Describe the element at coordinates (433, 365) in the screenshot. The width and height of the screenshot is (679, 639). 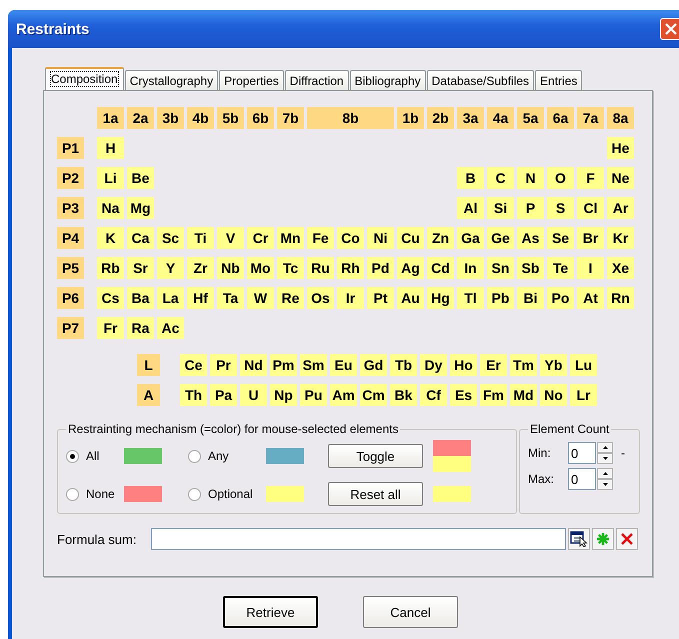
I see `element-cell: Dy` at that location.